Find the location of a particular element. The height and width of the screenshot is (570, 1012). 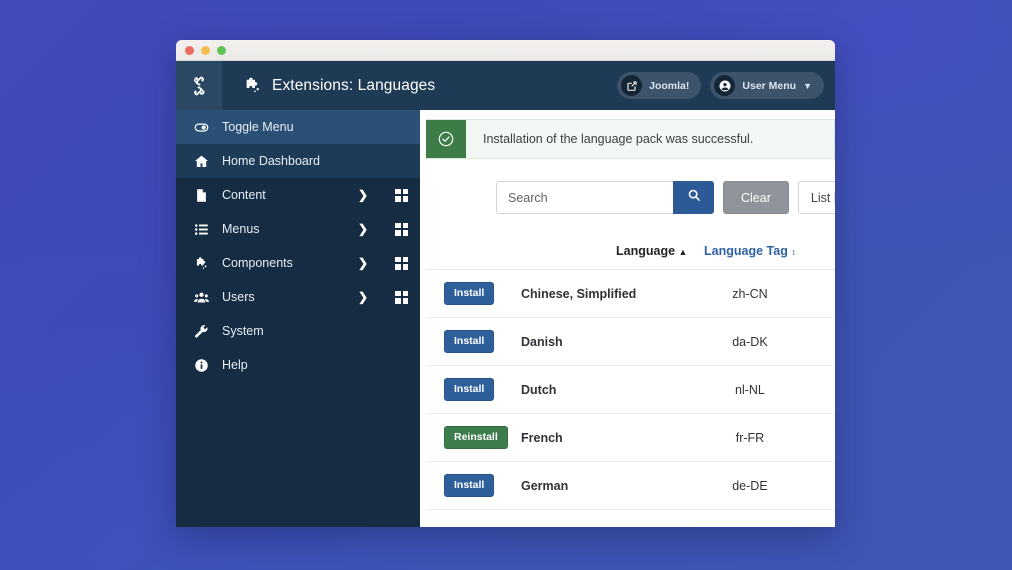

list-limit-select: List Limit is located at coordinates (816, 197).